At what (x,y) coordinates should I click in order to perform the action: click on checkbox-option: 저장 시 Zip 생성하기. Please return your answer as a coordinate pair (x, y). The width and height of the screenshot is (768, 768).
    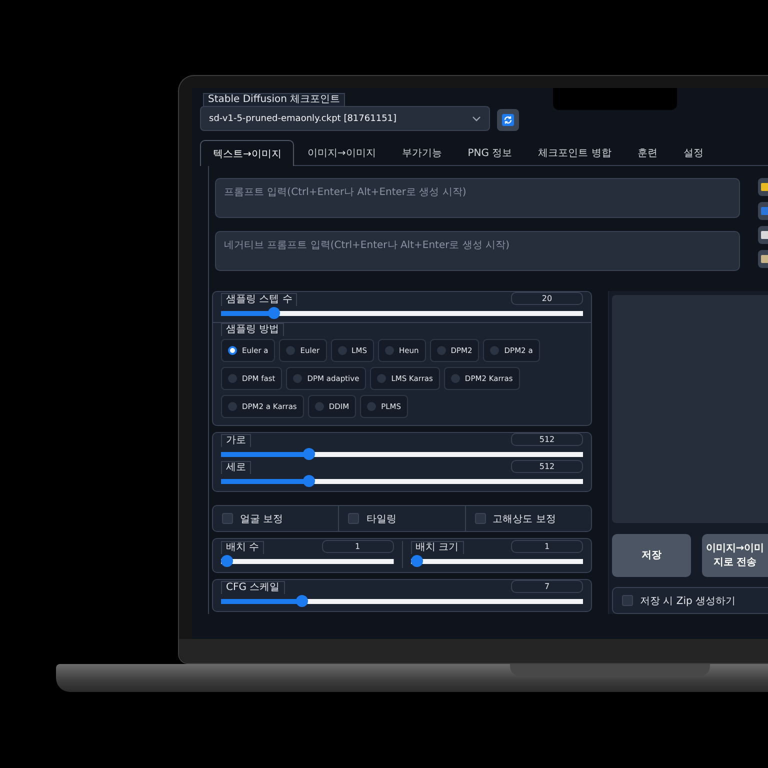
    Looking at the image, I should click on (690, 600).